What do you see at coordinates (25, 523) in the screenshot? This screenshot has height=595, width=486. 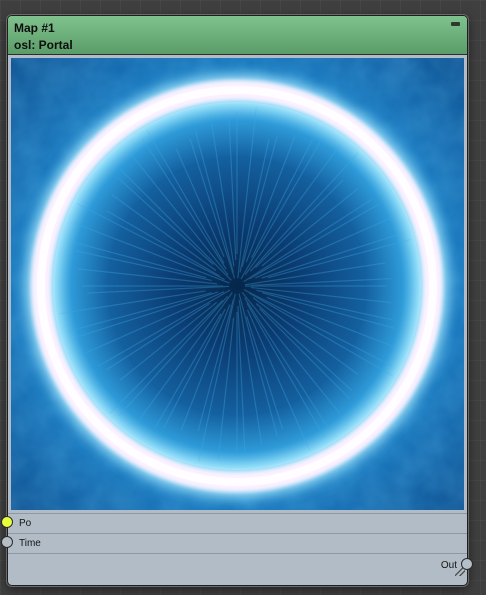 I see `input-port-label-po: Po` at bounding box center [25, 523].